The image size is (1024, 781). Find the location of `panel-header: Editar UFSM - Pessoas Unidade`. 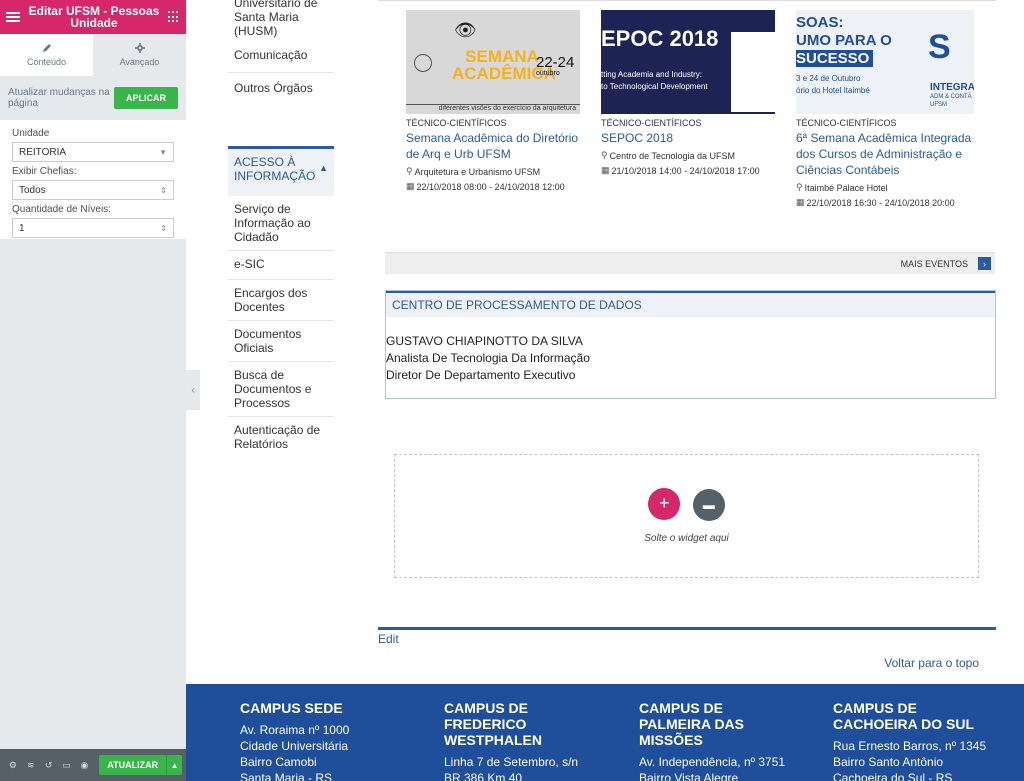

panel-header: Editar UFSM - Pessoas Unidade is located at coordinates (93, 17).